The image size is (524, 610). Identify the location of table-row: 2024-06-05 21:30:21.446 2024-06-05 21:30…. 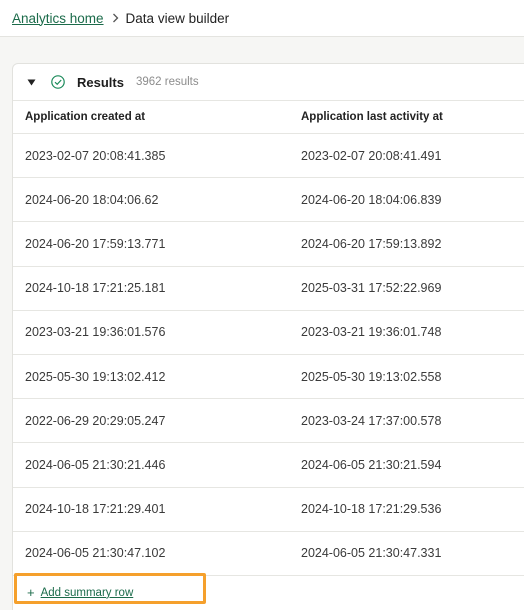
(268, 465).